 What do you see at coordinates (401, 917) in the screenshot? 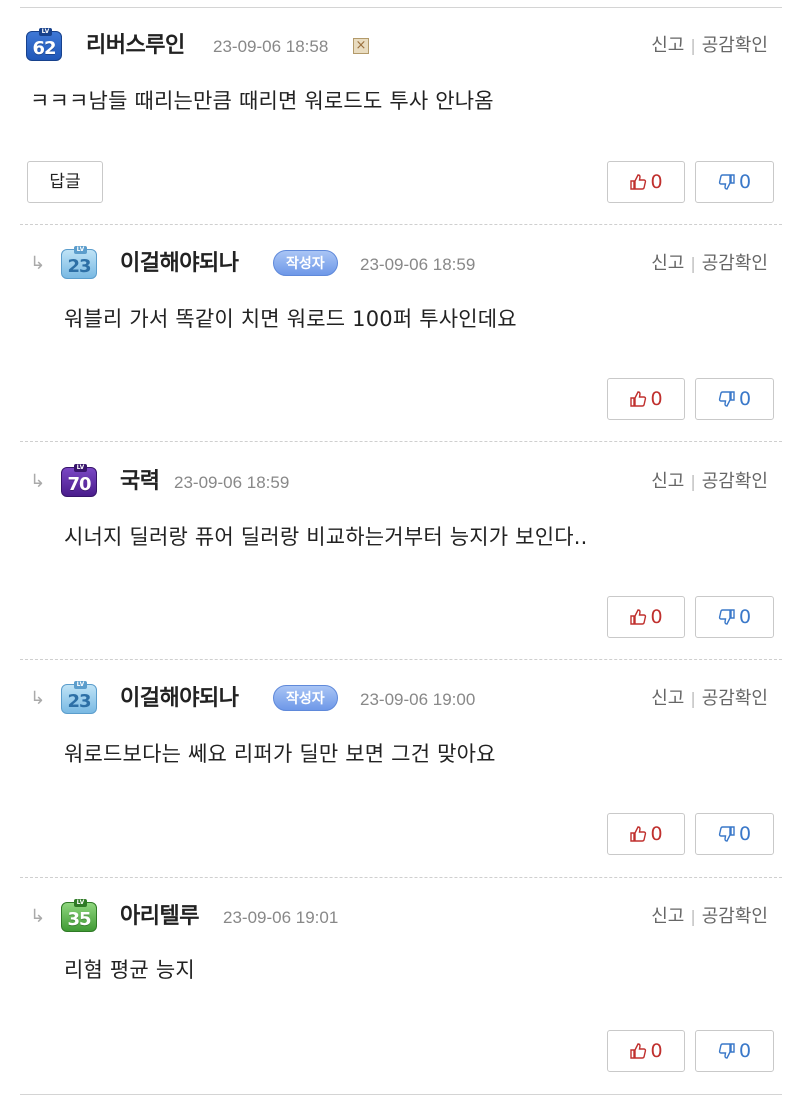
I see `comment-header: ↳ LV 35 아리텔루 23-09-06 19:01 신고 | 공감확인` at bounding box center [401, 917].